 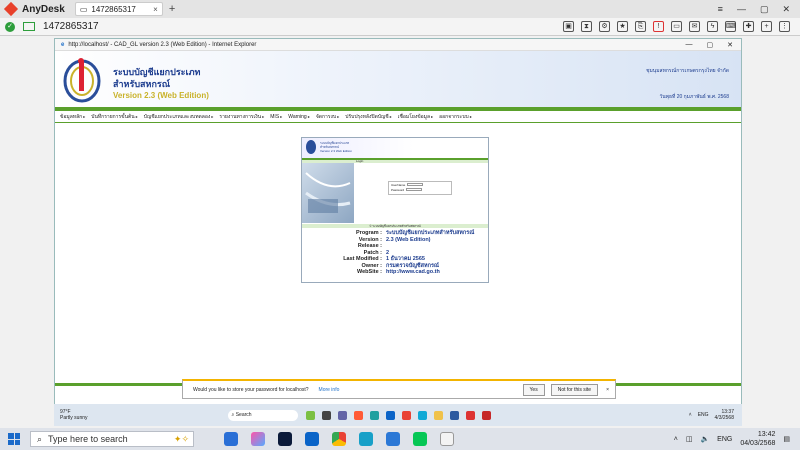 What do you see at coordinates (766, 26) in the screenshot?
I see `add-icon: +` at bounding box center [766, 26].